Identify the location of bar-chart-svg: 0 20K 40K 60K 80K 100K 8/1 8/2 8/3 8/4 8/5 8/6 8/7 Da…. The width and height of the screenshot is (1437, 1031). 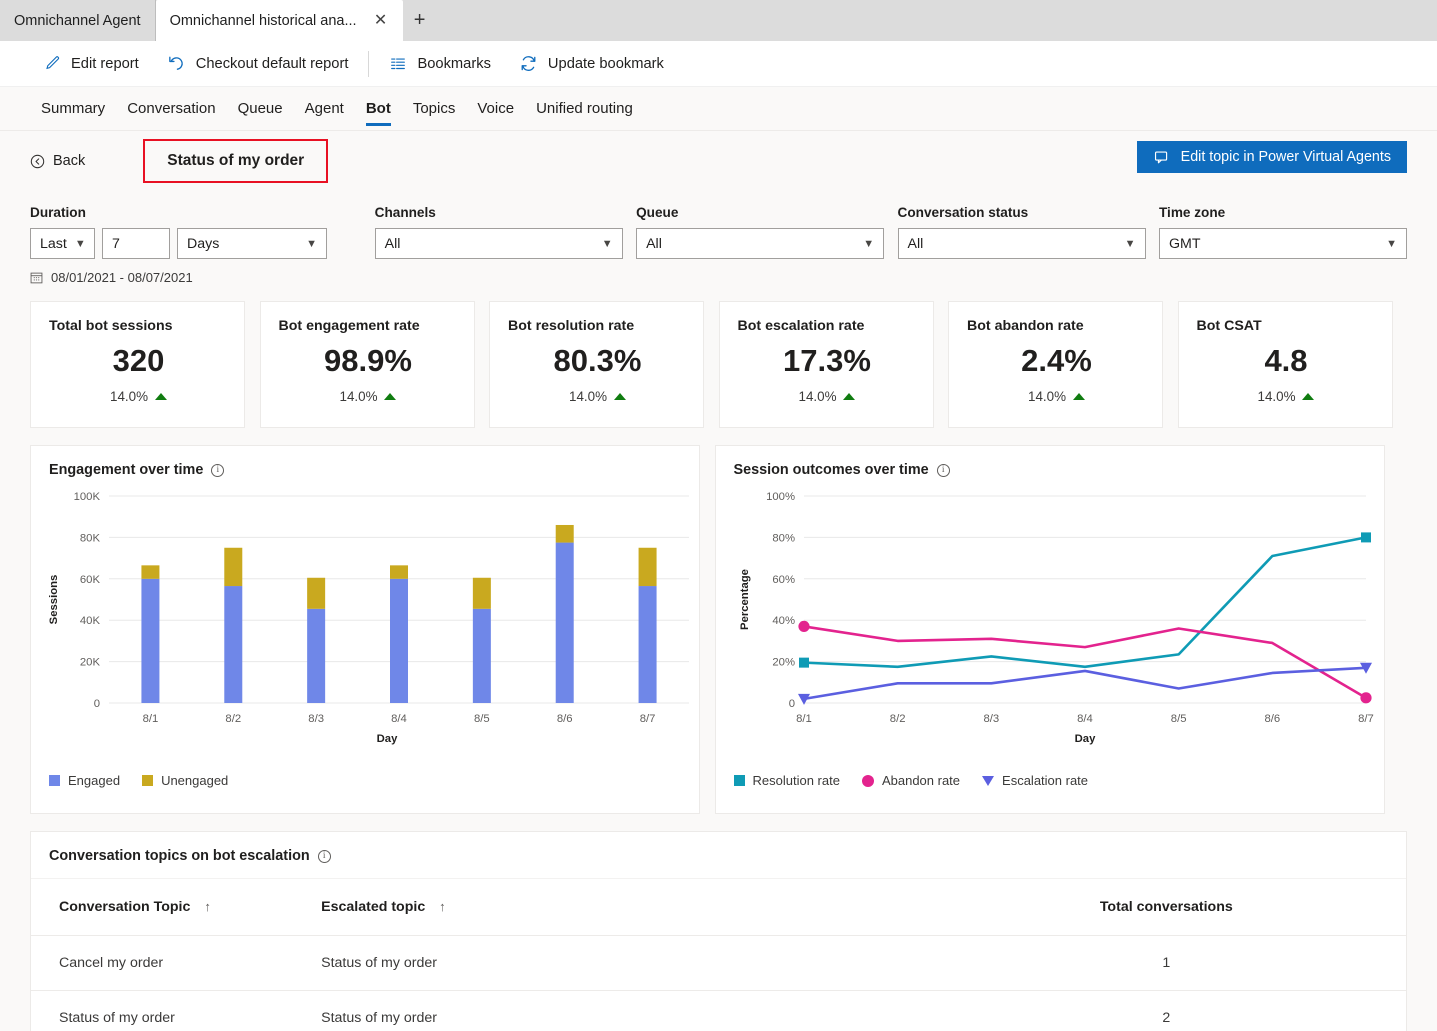
(368, 618).